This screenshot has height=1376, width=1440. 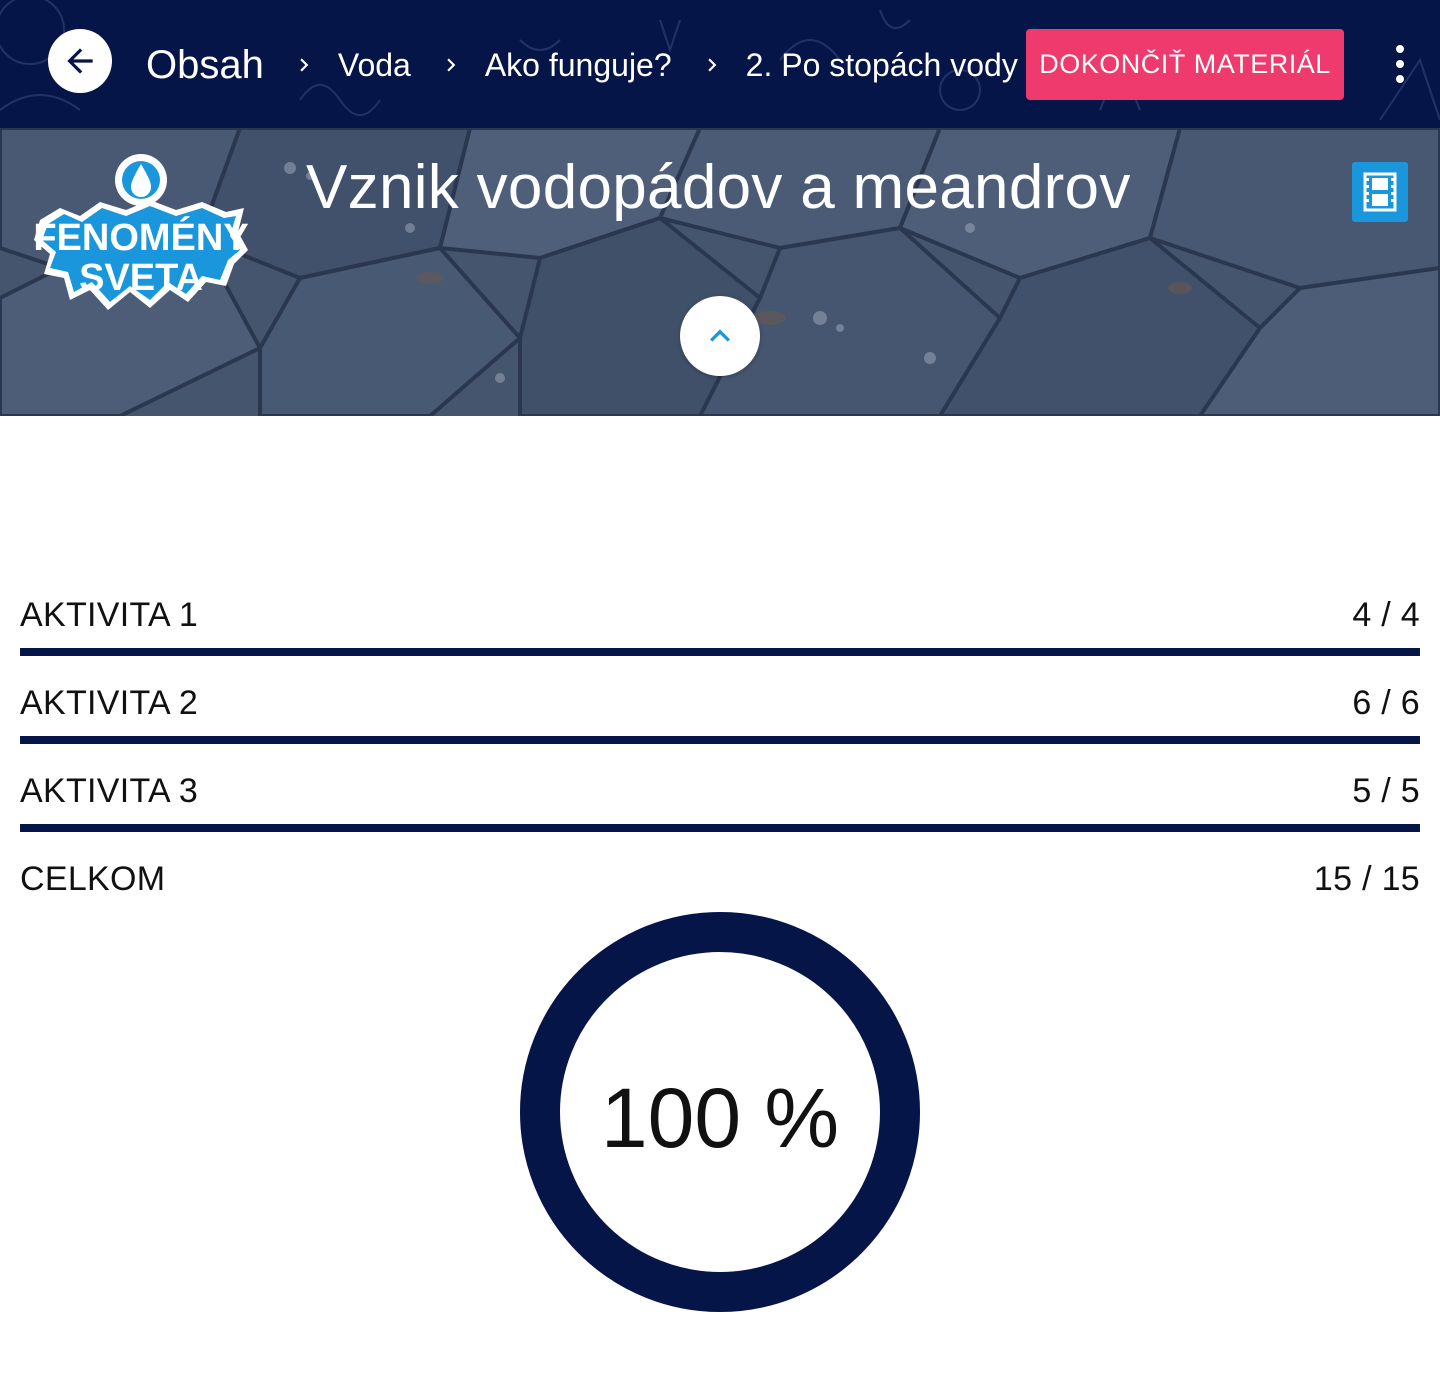 I want to click on score-percent: 100 %, so click(x=720, y=1118).